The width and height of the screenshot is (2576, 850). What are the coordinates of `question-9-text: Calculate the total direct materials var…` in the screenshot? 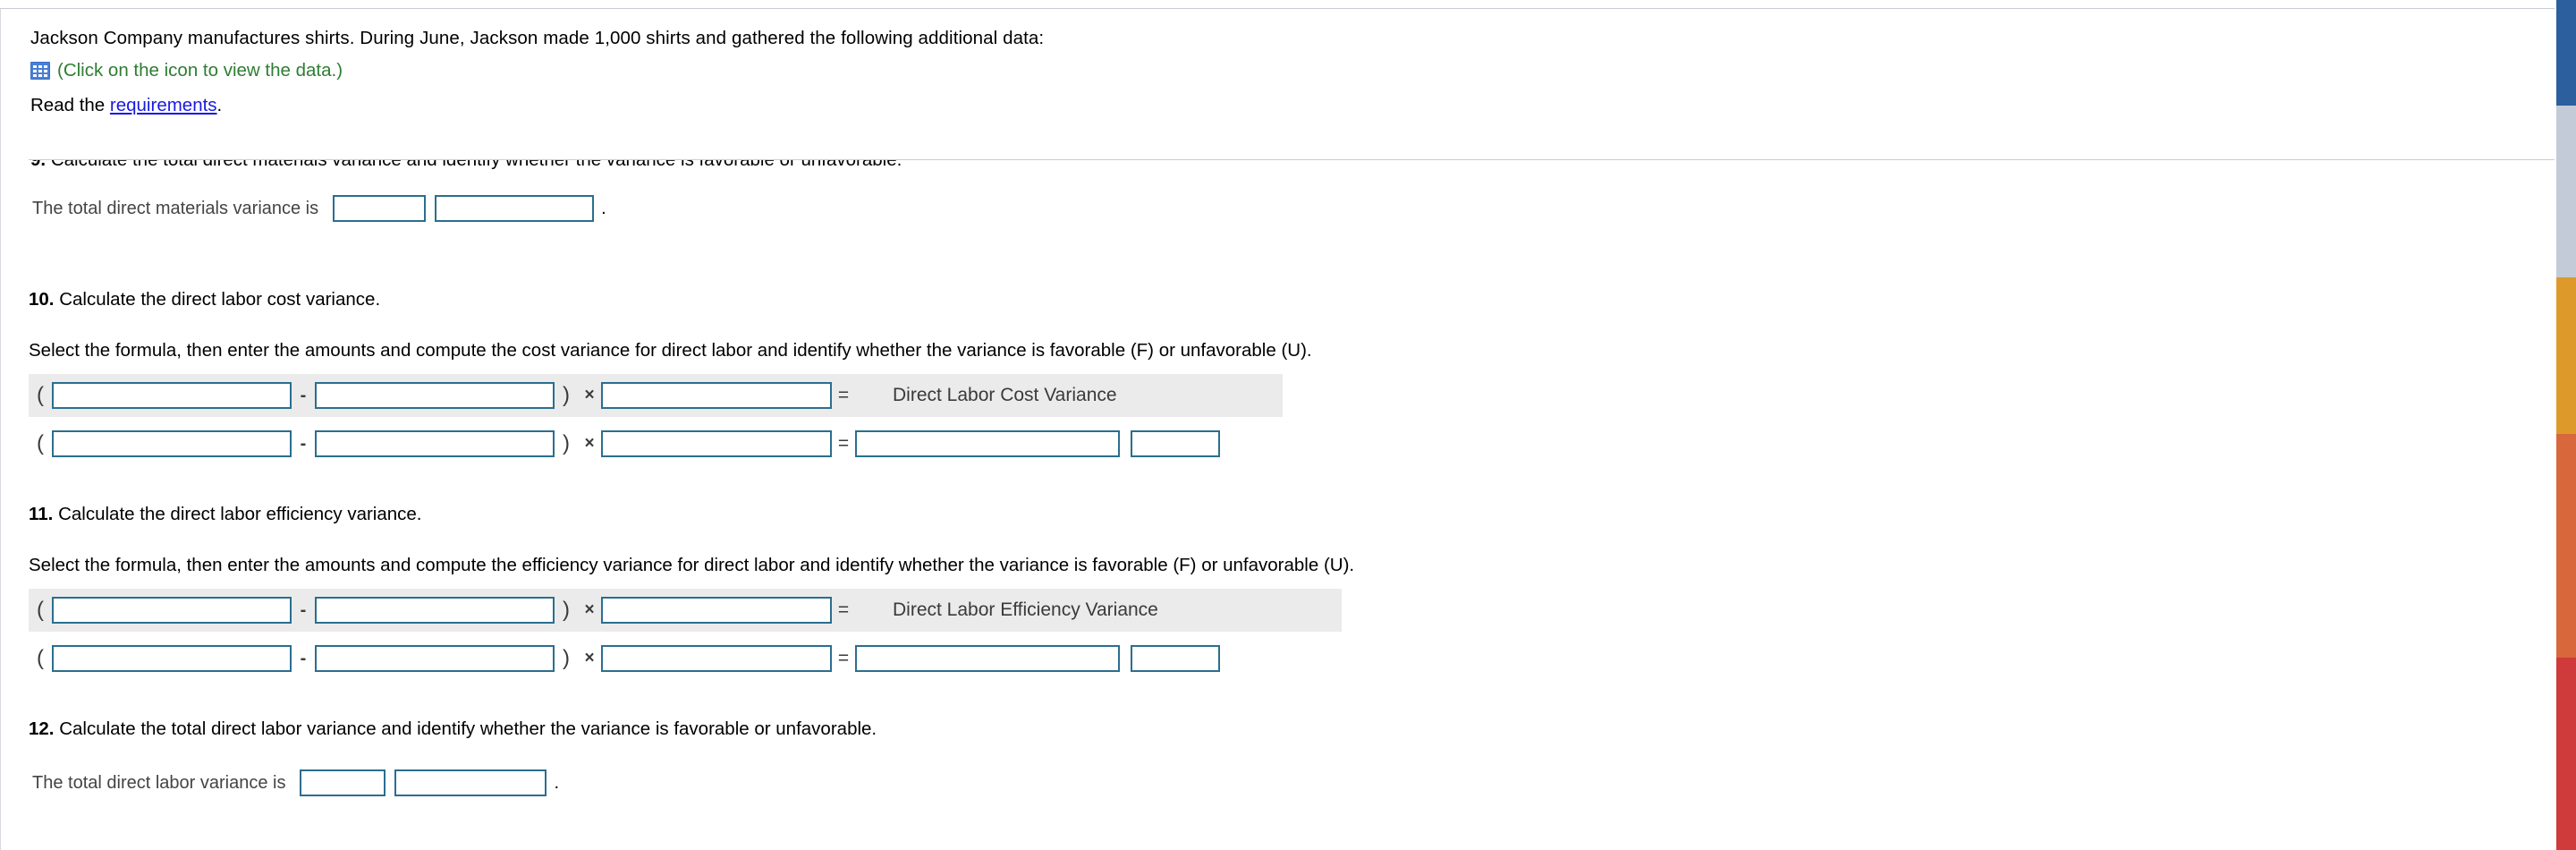 It's located at (476, 165).